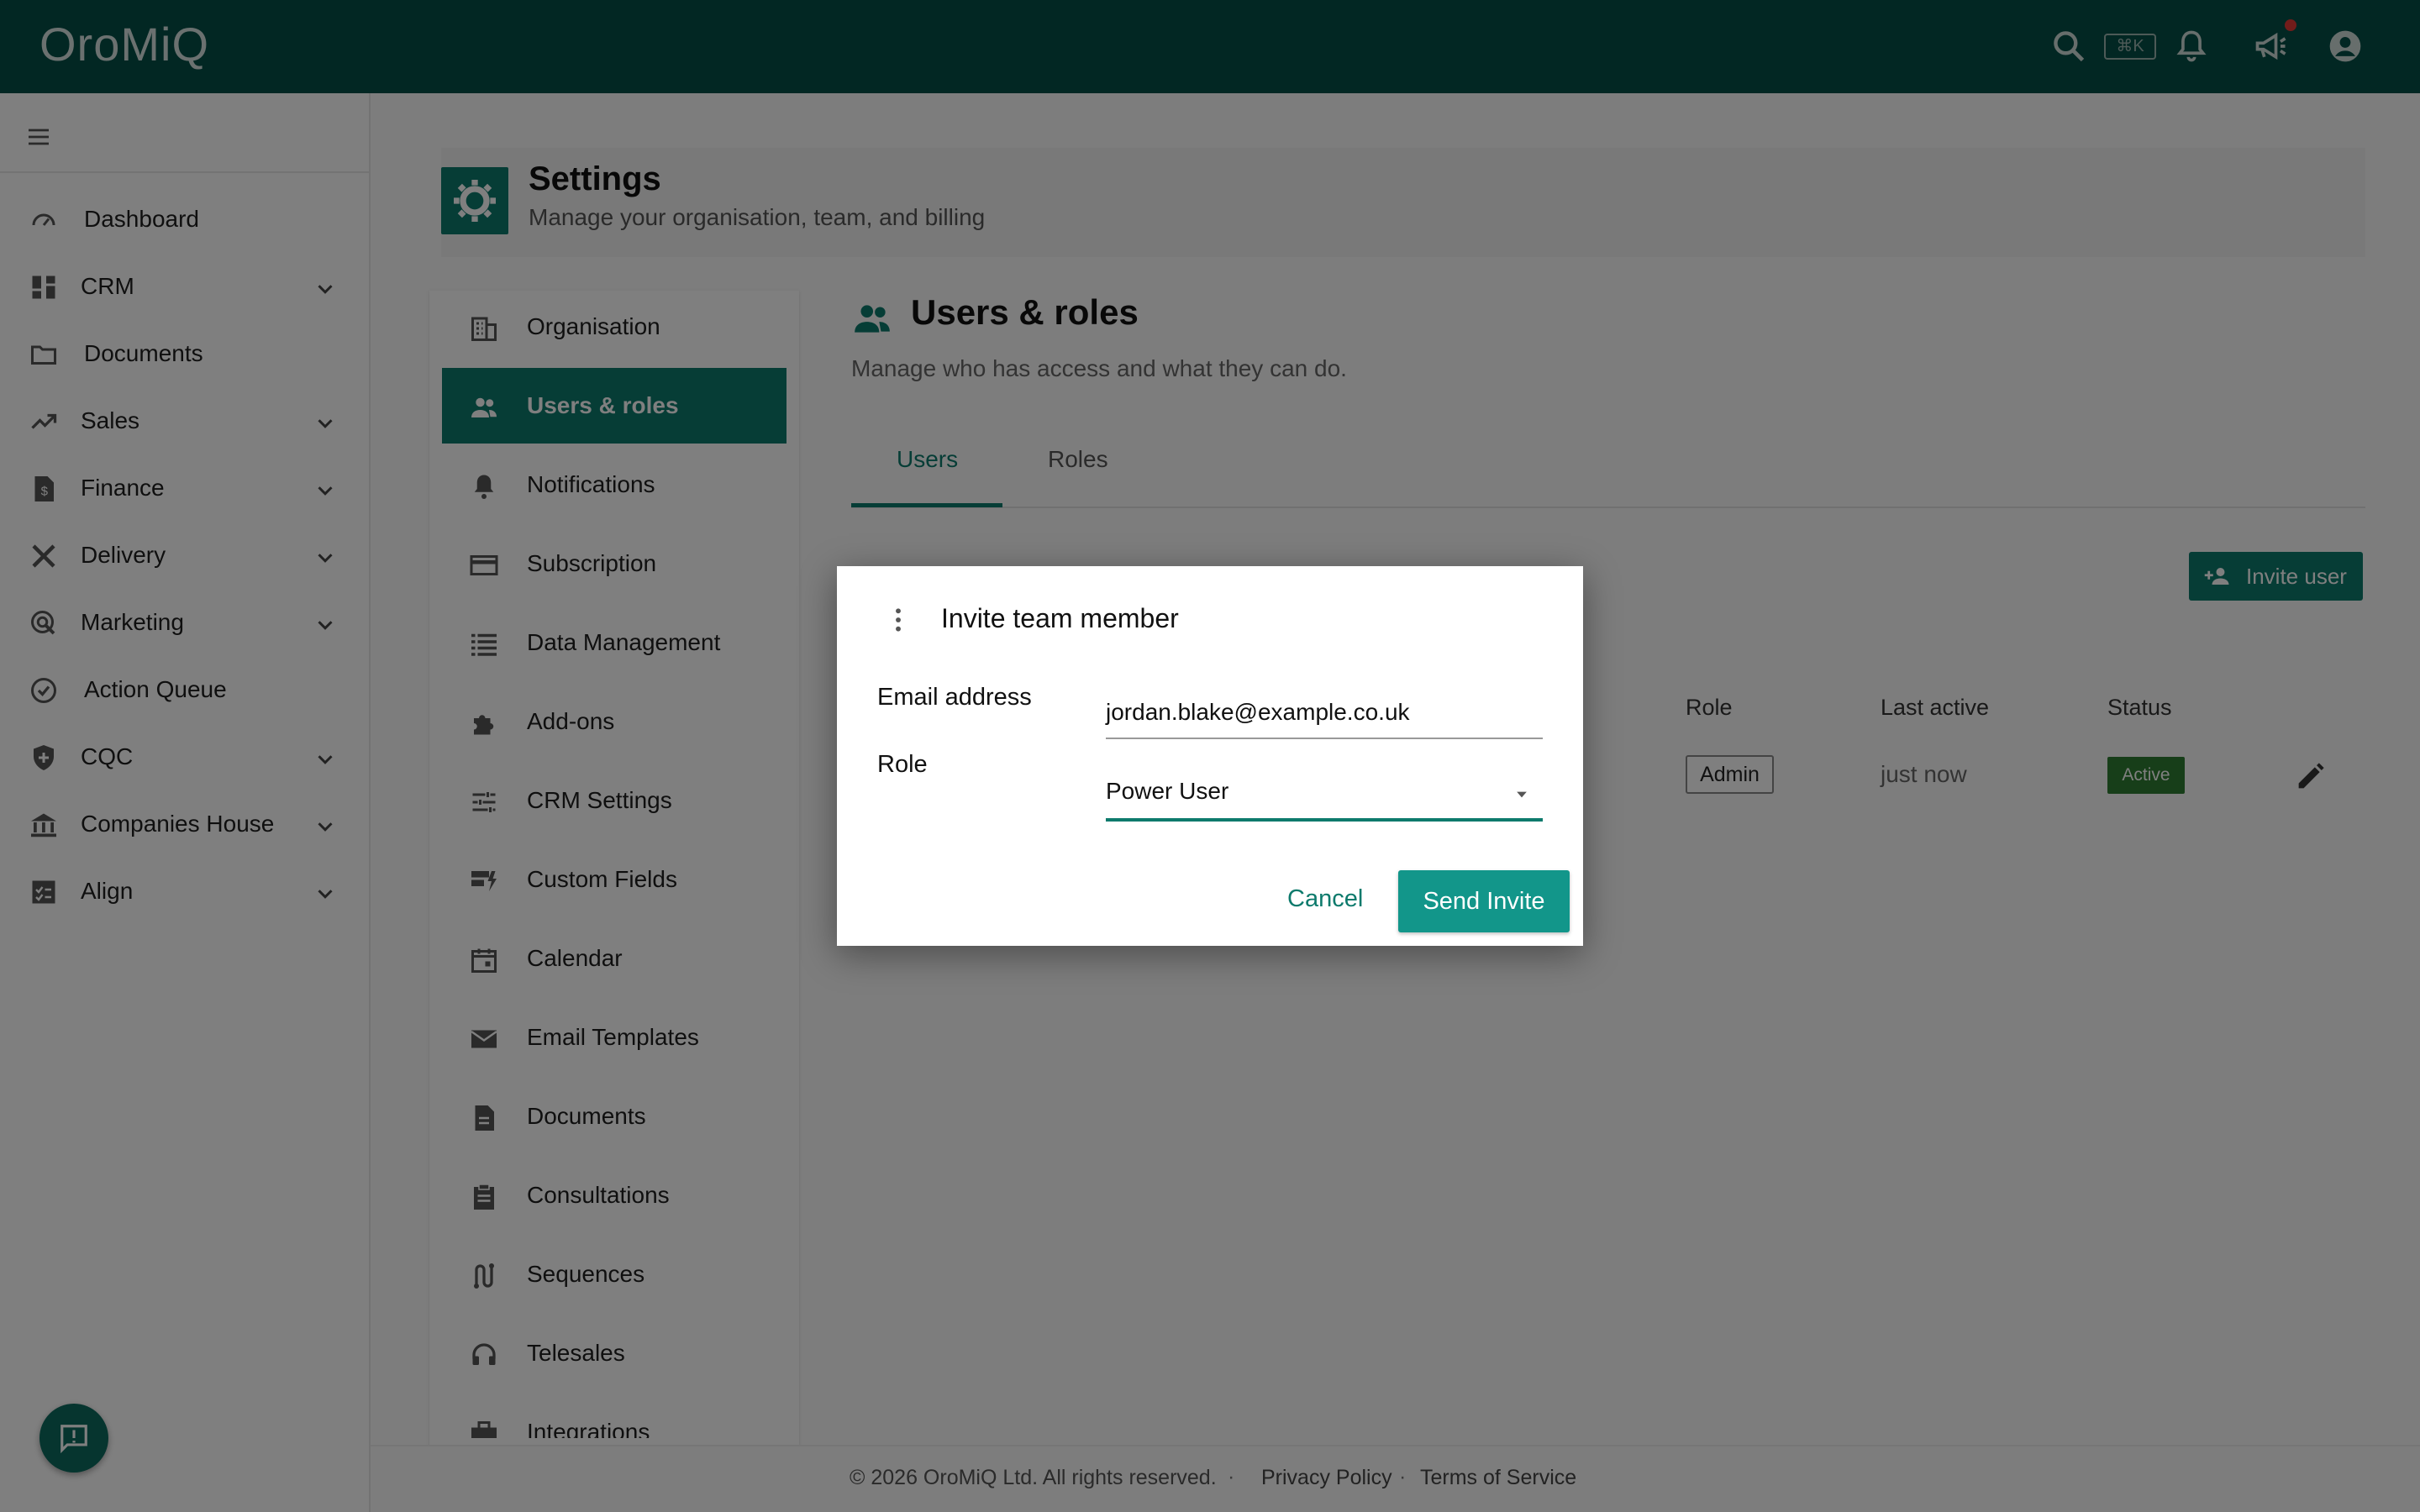 This screenshot has height=1512, width=2420. I want to click on send-invite-button: Send Invite, so click(1484, 901).